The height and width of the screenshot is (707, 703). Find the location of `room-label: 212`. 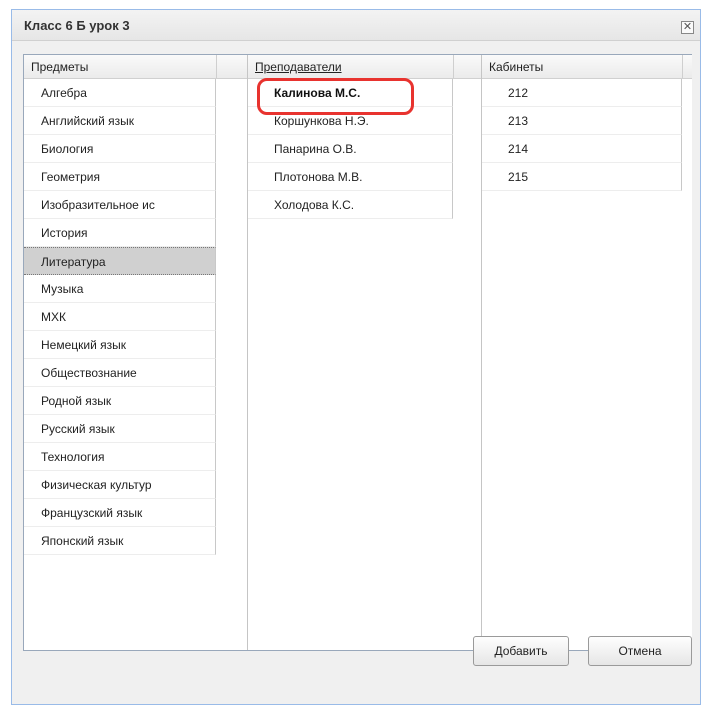

room-label: 212 is located at coordinates (582, 93).